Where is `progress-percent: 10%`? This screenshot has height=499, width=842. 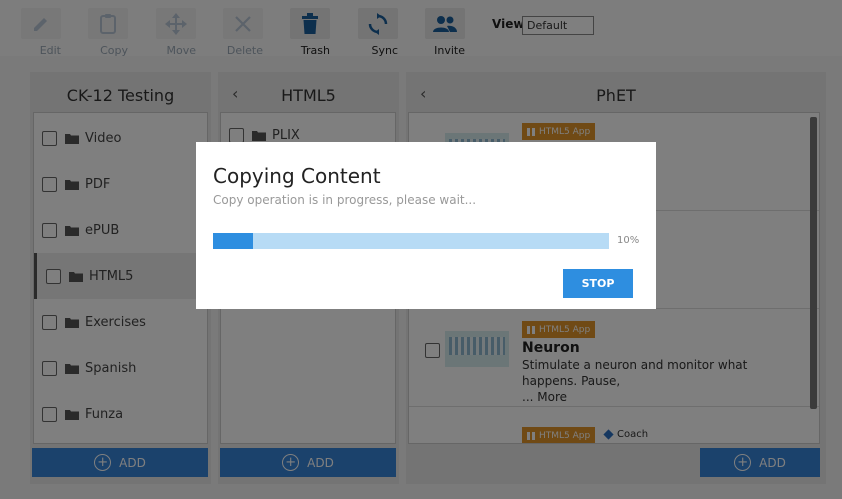
progress-percent: 10% is located at coordinates (628, 240).